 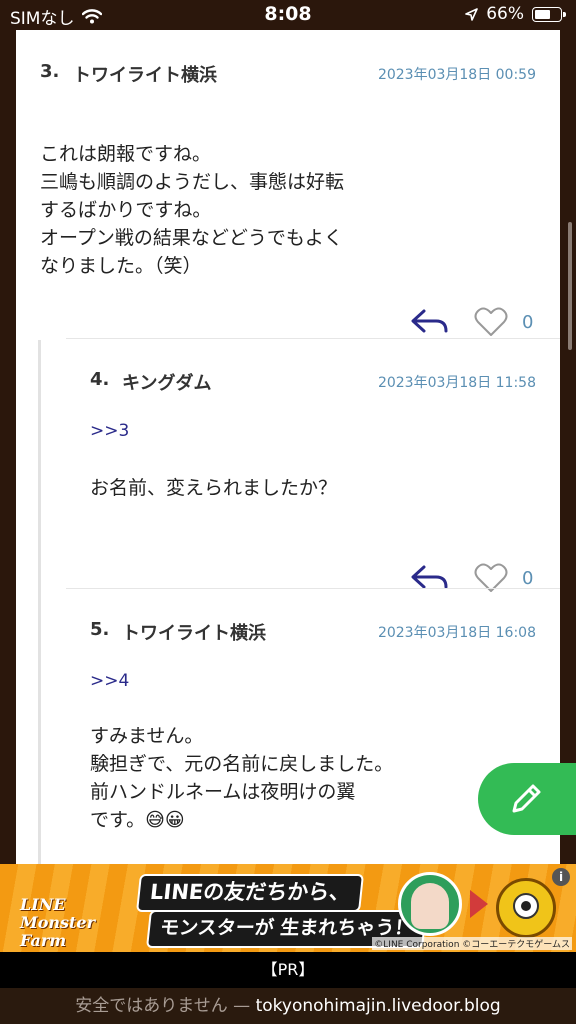 What do you see at coordinates (456, 633) in the screenshot?
I see `comment-date: 2023年03月18日 16:08` at bounding box center [456, 633].